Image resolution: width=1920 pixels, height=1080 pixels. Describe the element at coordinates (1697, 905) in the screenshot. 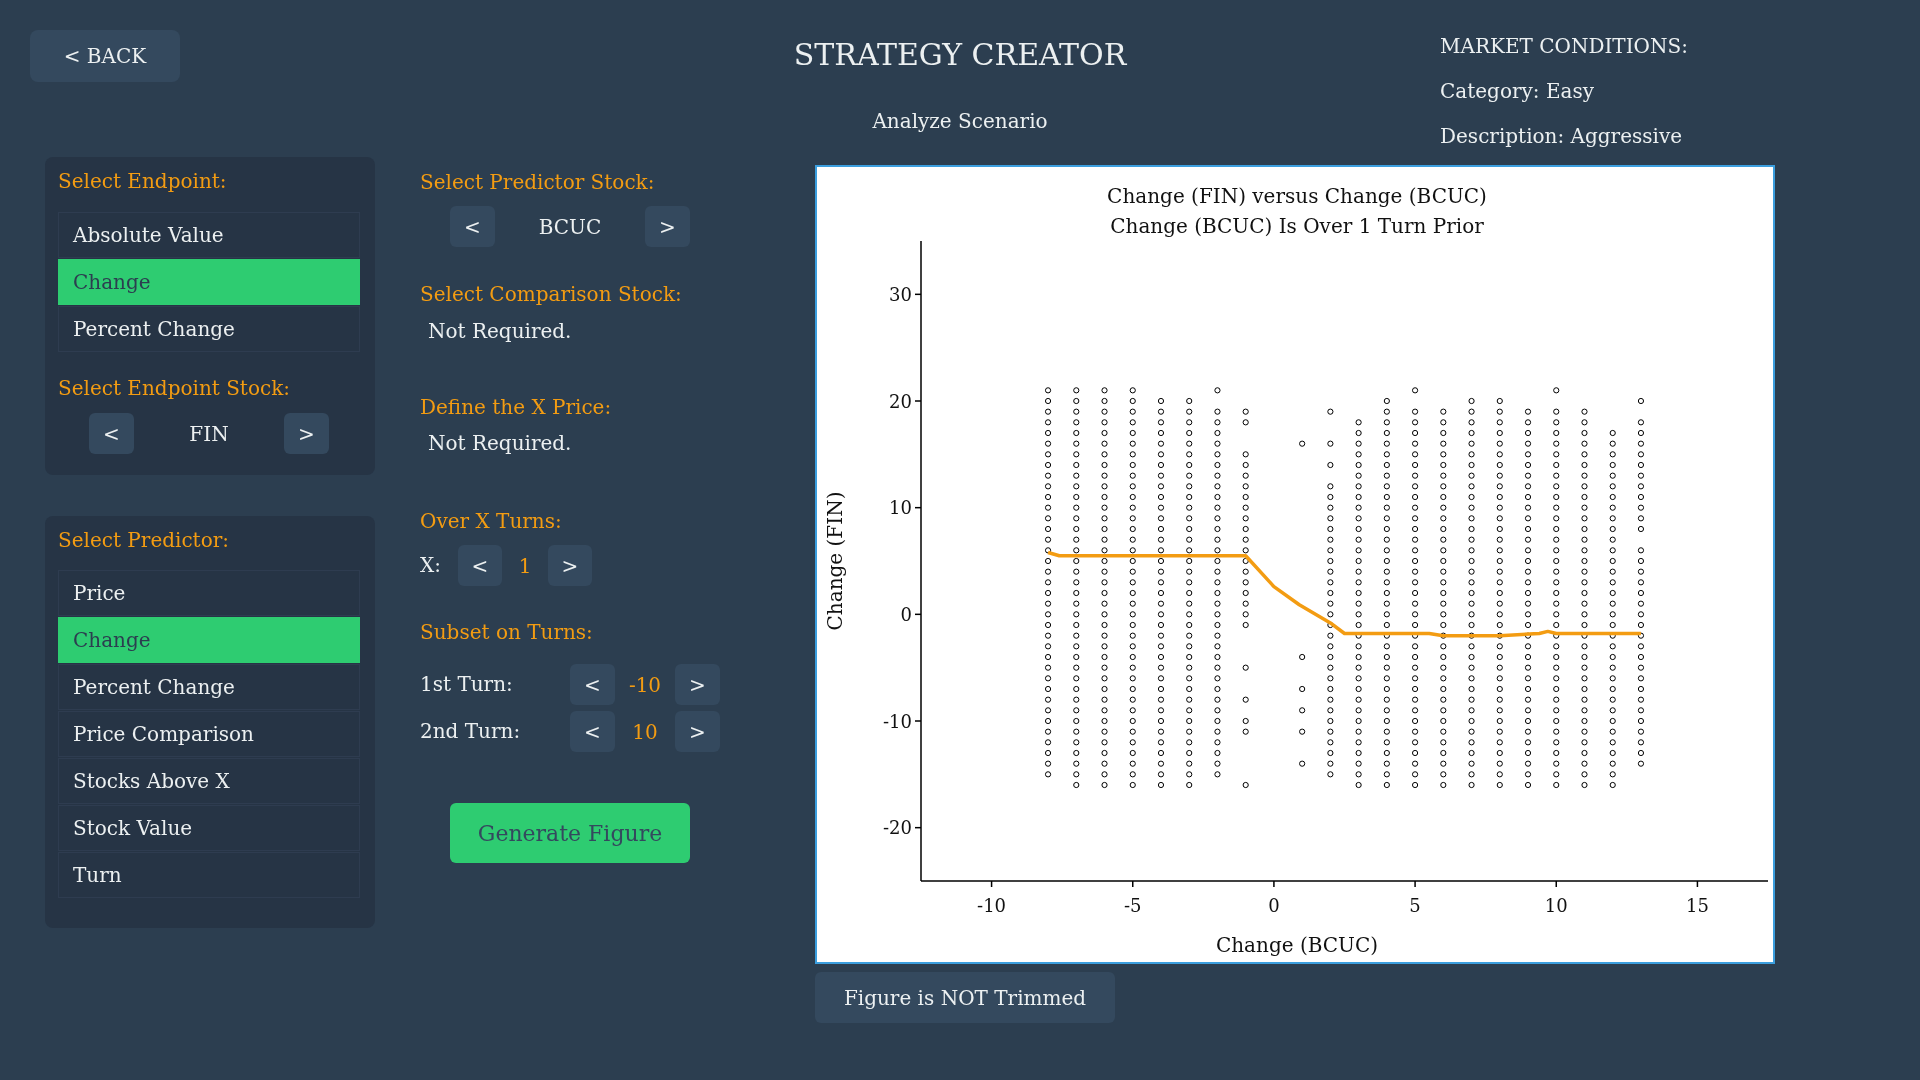

I see `tick-label: 15` at that location.